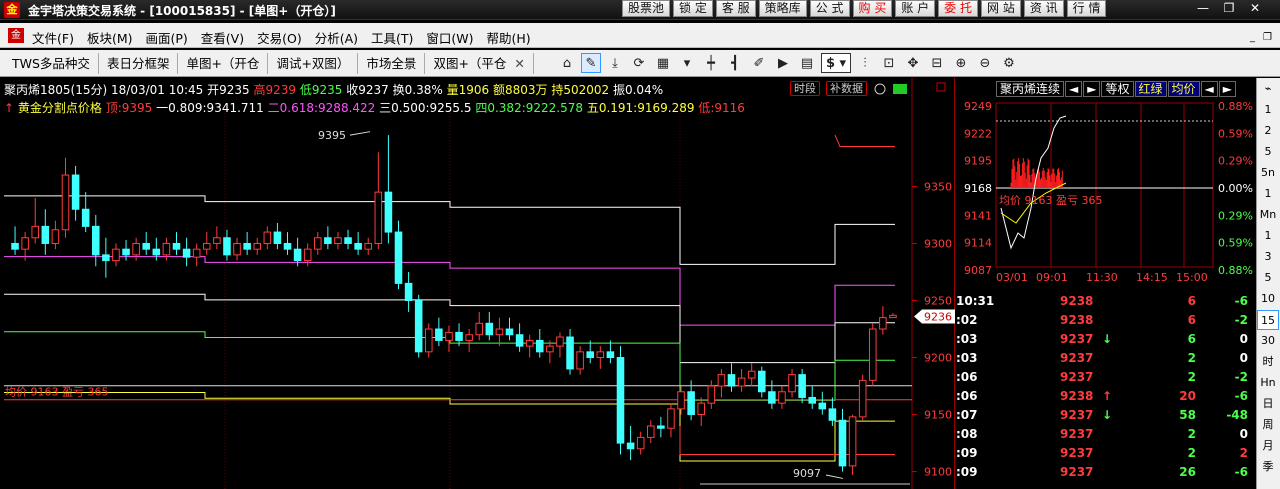 Image resolution: width=1280 pixels, height=489 pixels. I want to click on period-button-11: 15, so click(1268, 320).